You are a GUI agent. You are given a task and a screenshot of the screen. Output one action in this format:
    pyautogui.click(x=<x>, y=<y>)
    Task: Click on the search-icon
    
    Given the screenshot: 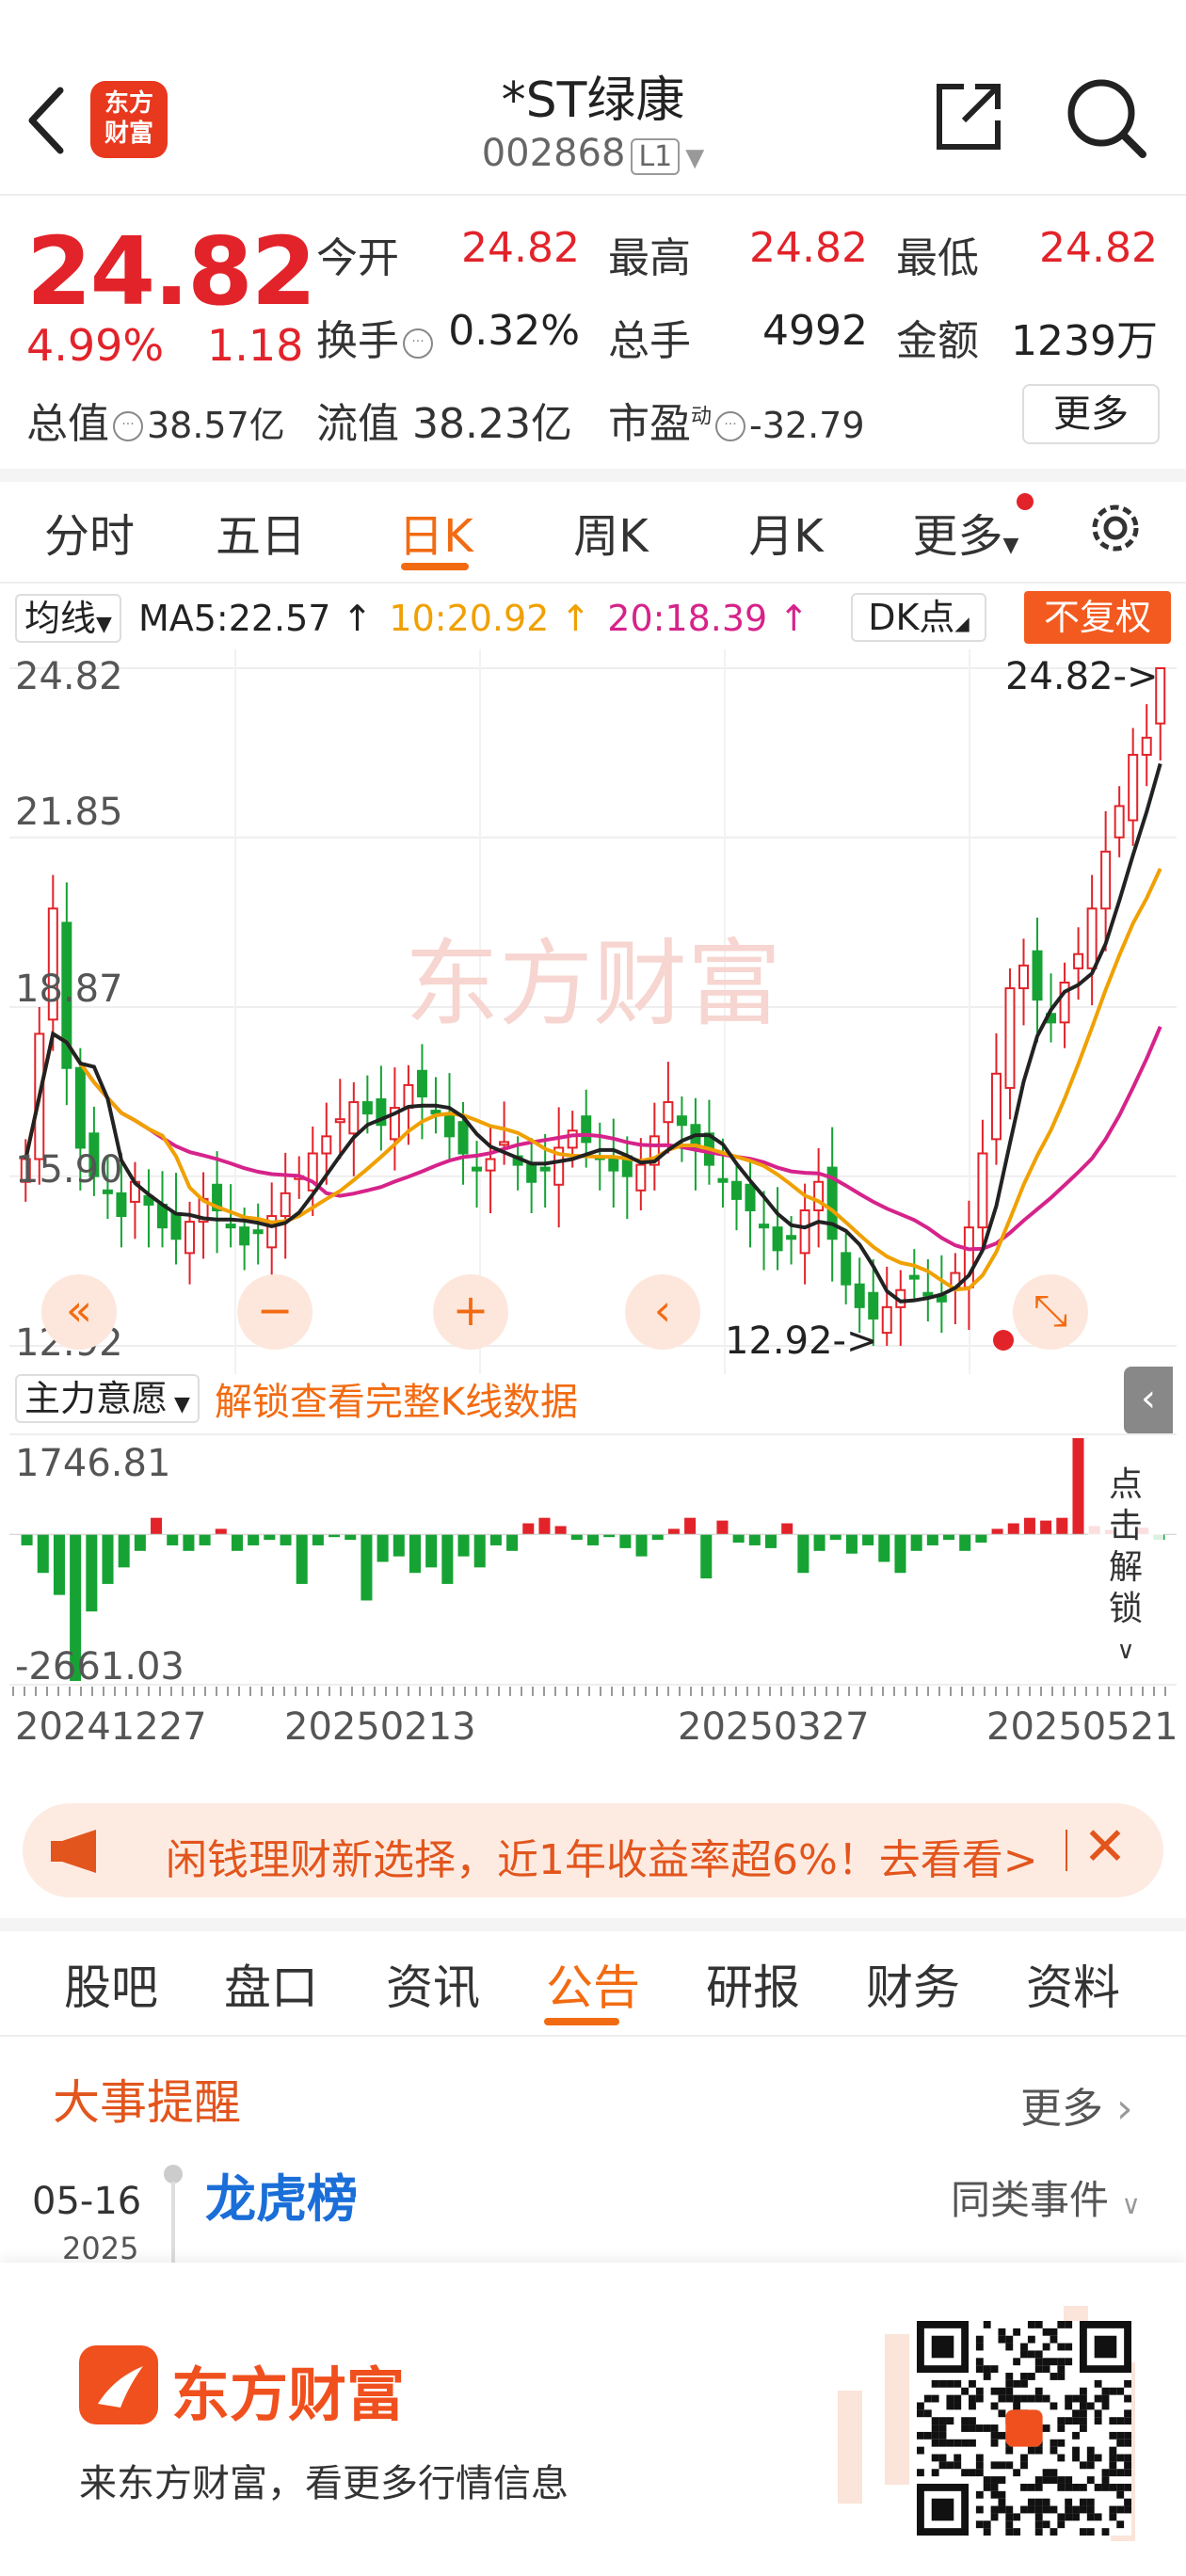 What is the action you would take?
    pyautogui.click(x=1106, y=117)
    